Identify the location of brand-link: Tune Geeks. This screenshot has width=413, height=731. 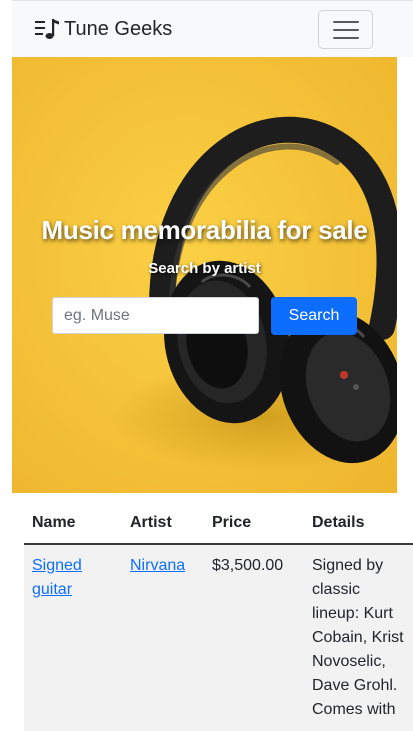
(103, 29).